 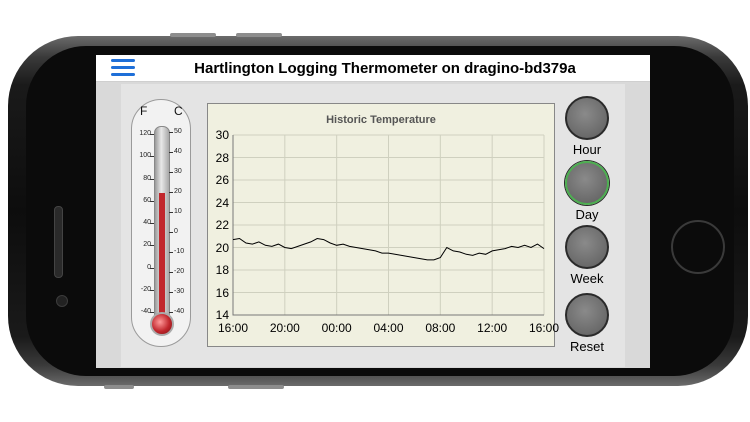 What do you see at coordinates (222, 247) in the screenshot?
I see `y-tick-label: 20` at bounding box center [222, 247].